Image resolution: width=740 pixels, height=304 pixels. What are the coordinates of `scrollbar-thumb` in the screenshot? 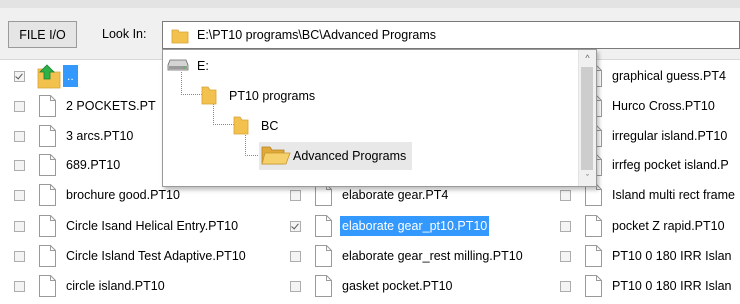 It's located at (587, 118).